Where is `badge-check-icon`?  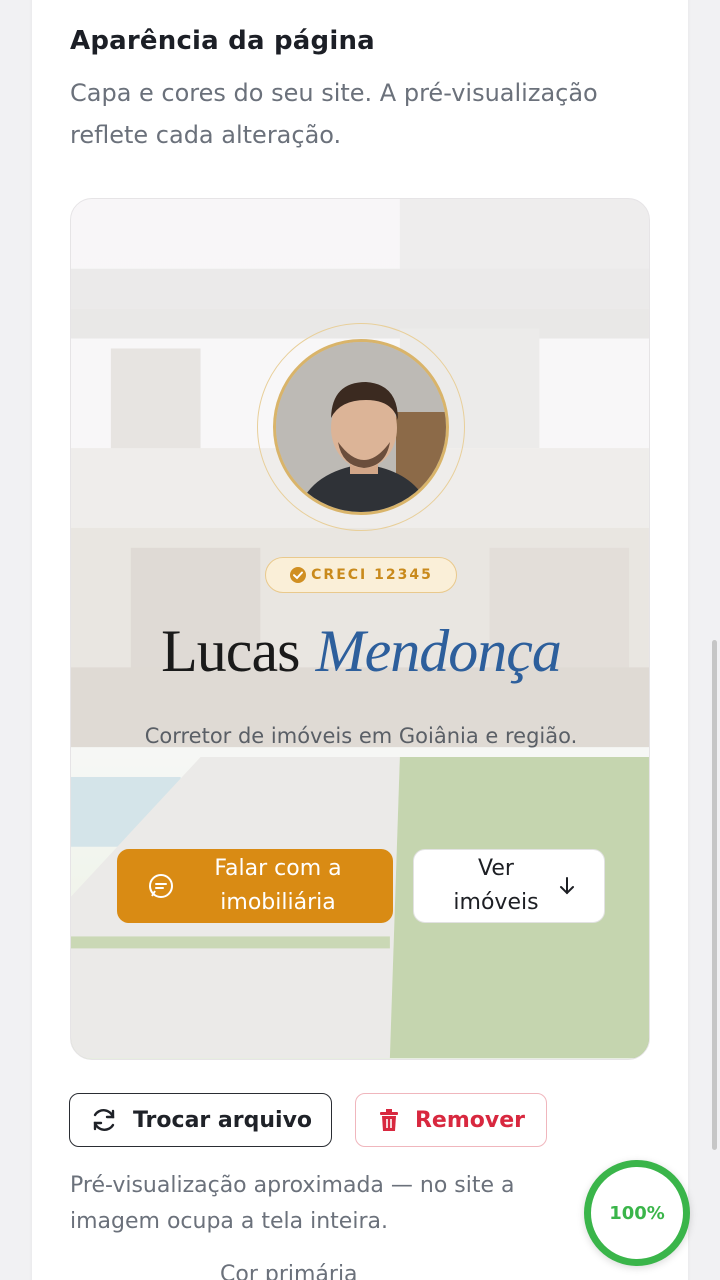
badge-check-icon is located at coordinates (298, 575).